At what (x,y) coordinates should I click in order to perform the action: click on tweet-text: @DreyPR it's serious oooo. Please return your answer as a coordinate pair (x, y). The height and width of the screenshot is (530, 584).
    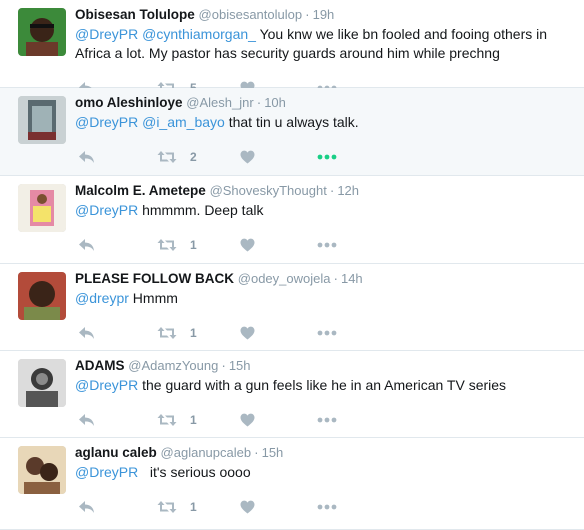
    Looking at the image, I should click on (326, 472).